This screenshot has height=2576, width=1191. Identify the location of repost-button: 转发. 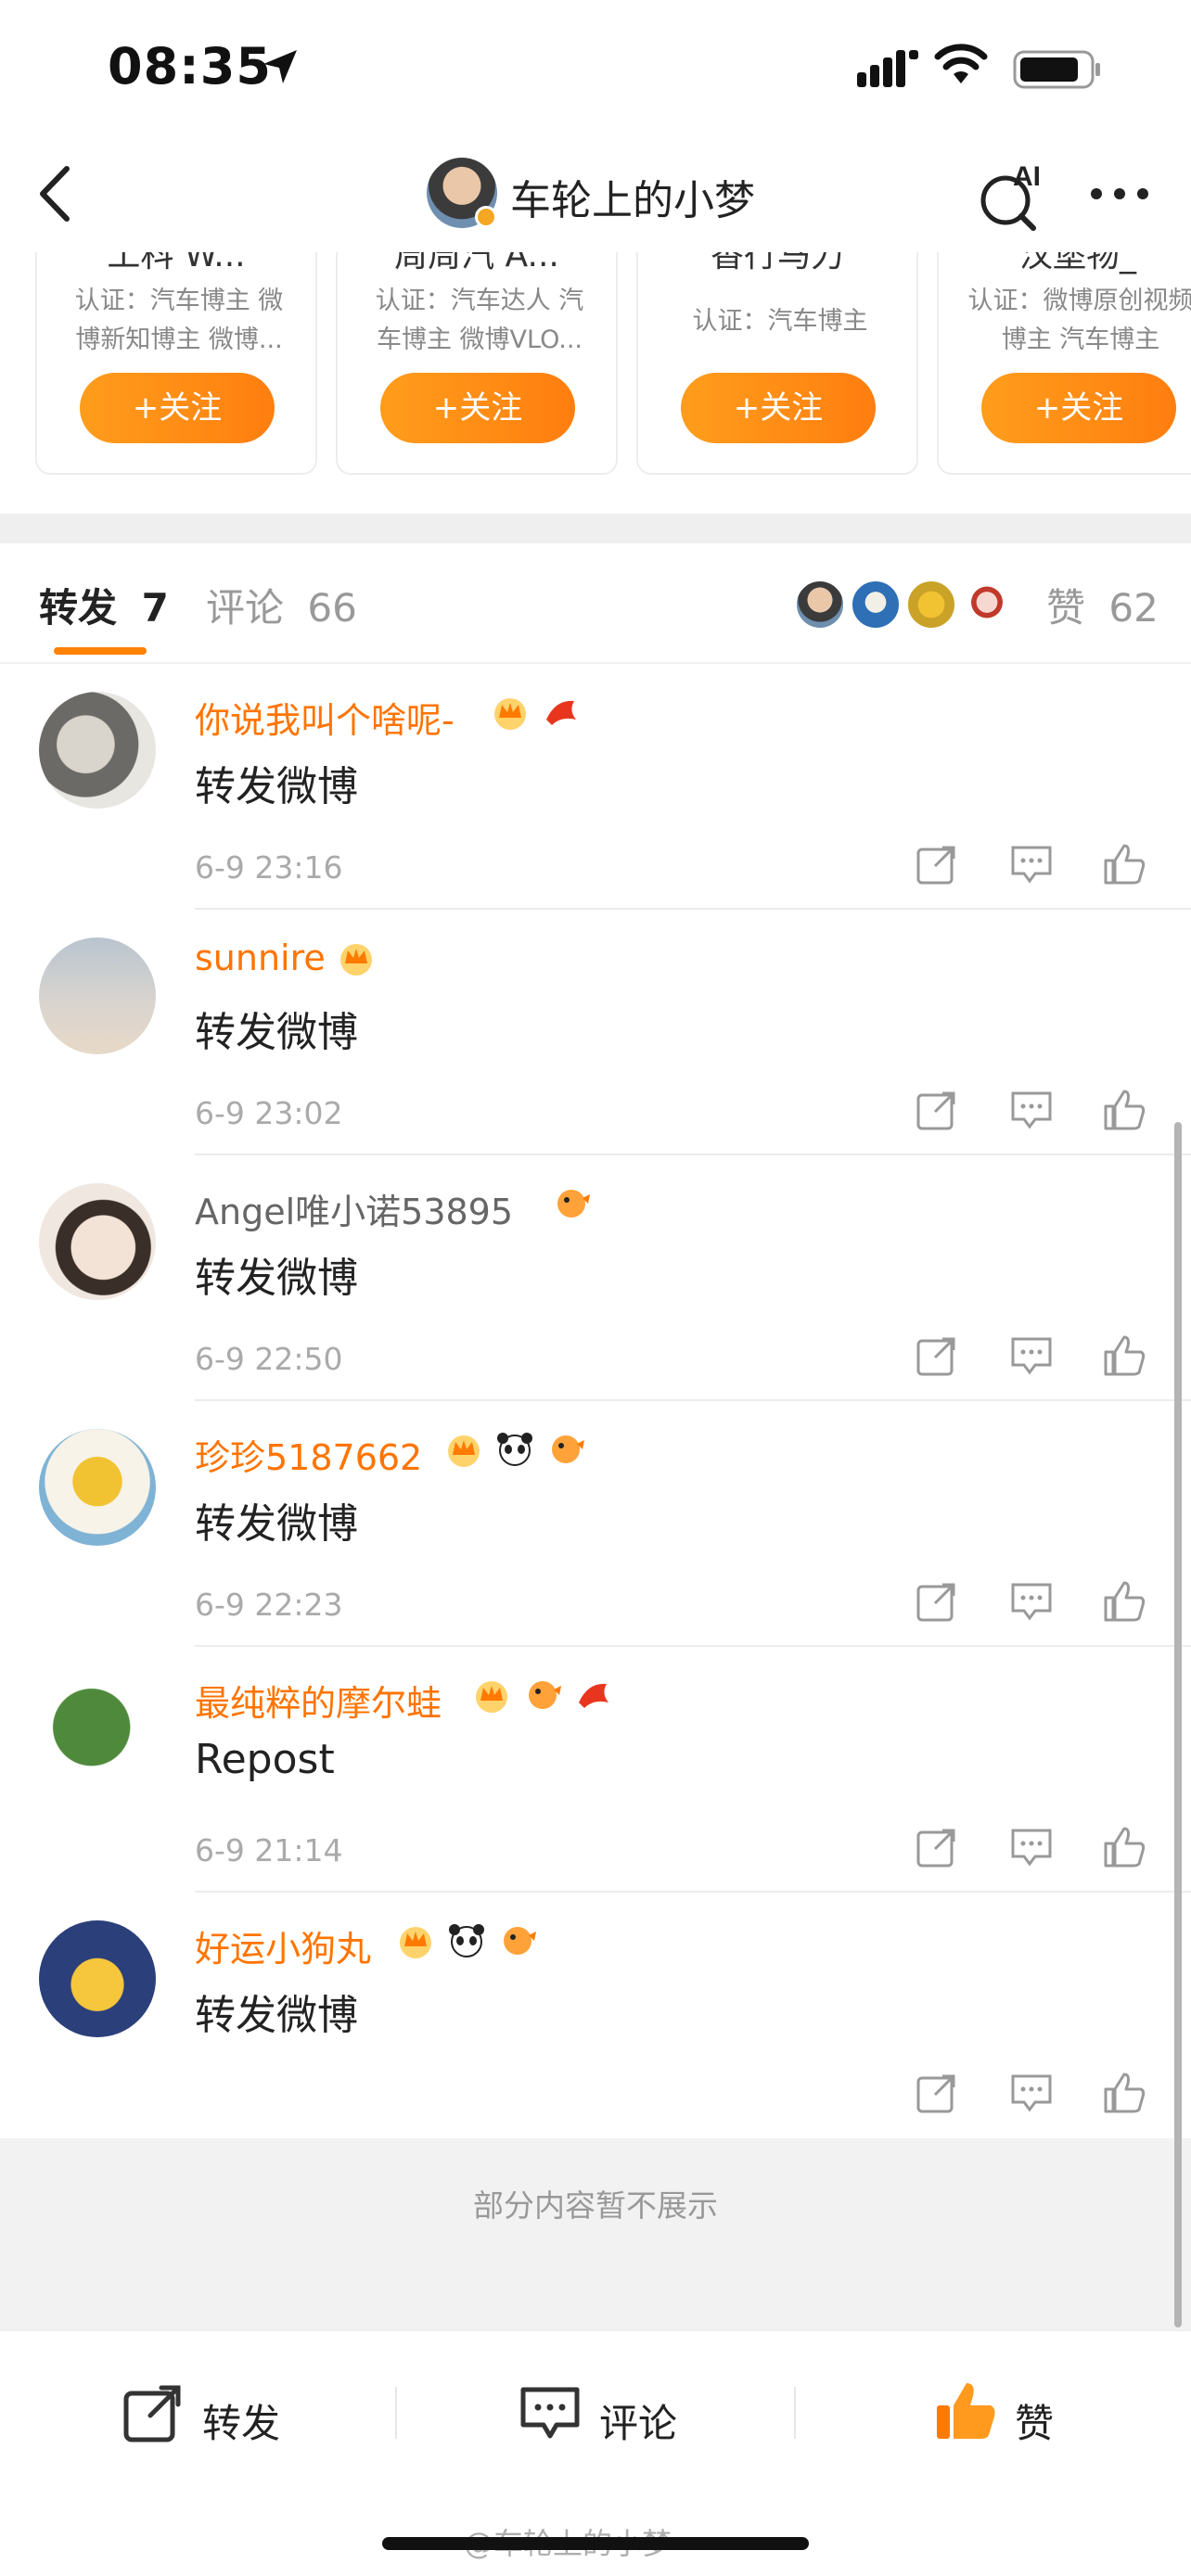
(213, 2413).